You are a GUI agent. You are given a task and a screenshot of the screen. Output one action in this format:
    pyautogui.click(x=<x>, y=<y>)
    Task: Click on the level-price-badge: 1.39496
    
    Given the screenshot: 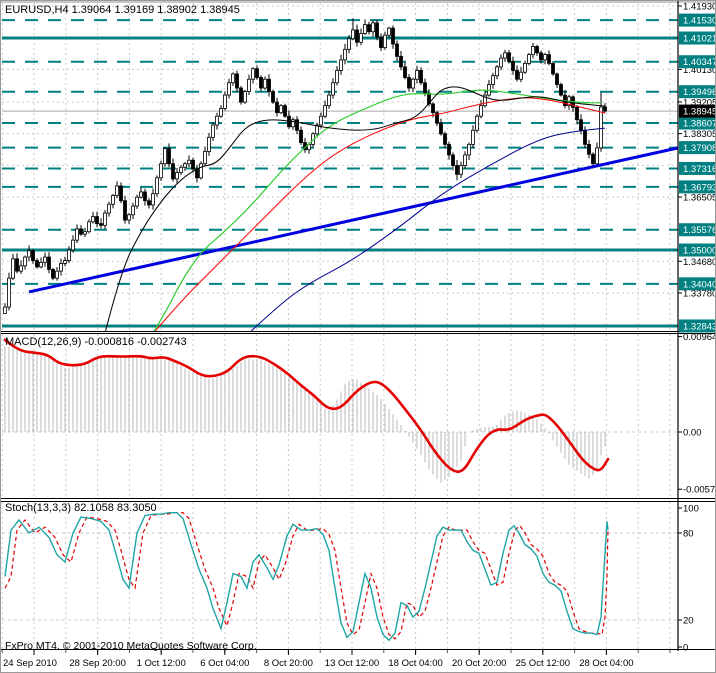 What is the action you would take?
    pyautogui.click(x=699, y=92)
    